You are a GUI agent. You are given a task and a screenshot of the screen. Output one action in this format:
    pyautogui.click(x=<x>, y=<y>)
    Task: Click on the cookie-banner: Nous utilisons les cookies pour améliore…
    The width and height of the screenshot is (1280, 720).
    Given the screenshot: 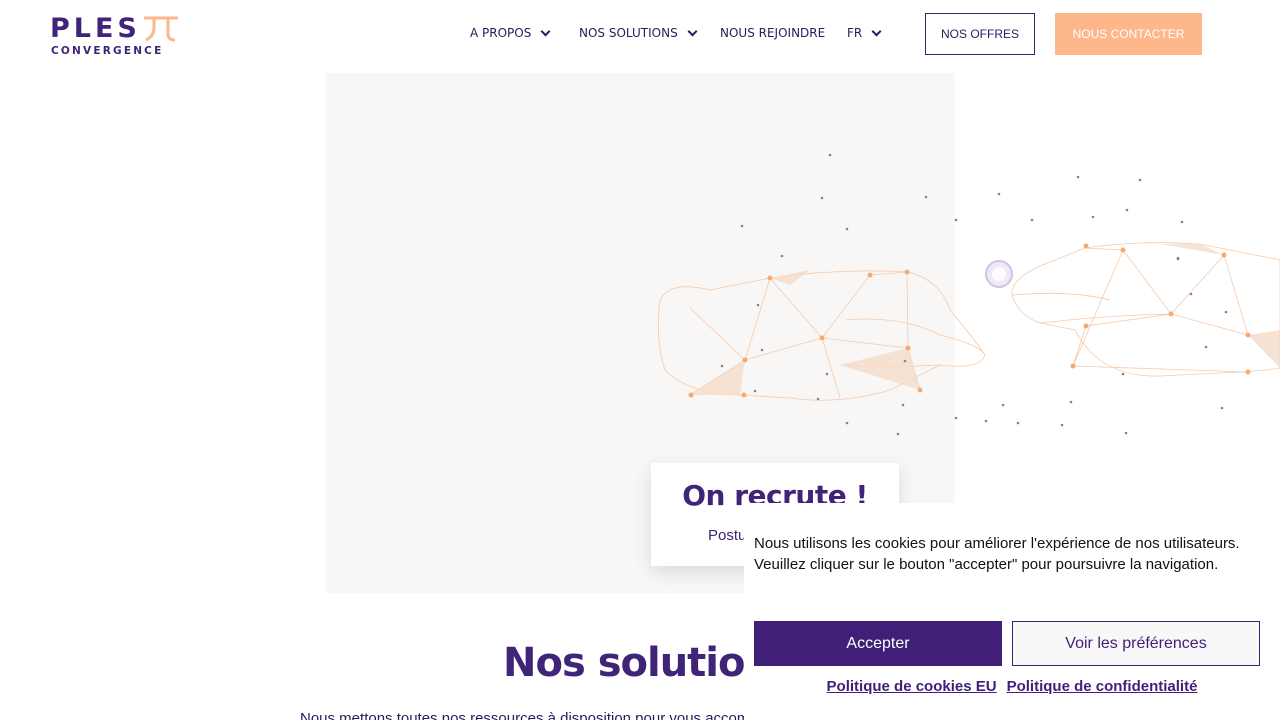 What is the action you would take?
    pyautogui.click(x=1012, y=611)
    